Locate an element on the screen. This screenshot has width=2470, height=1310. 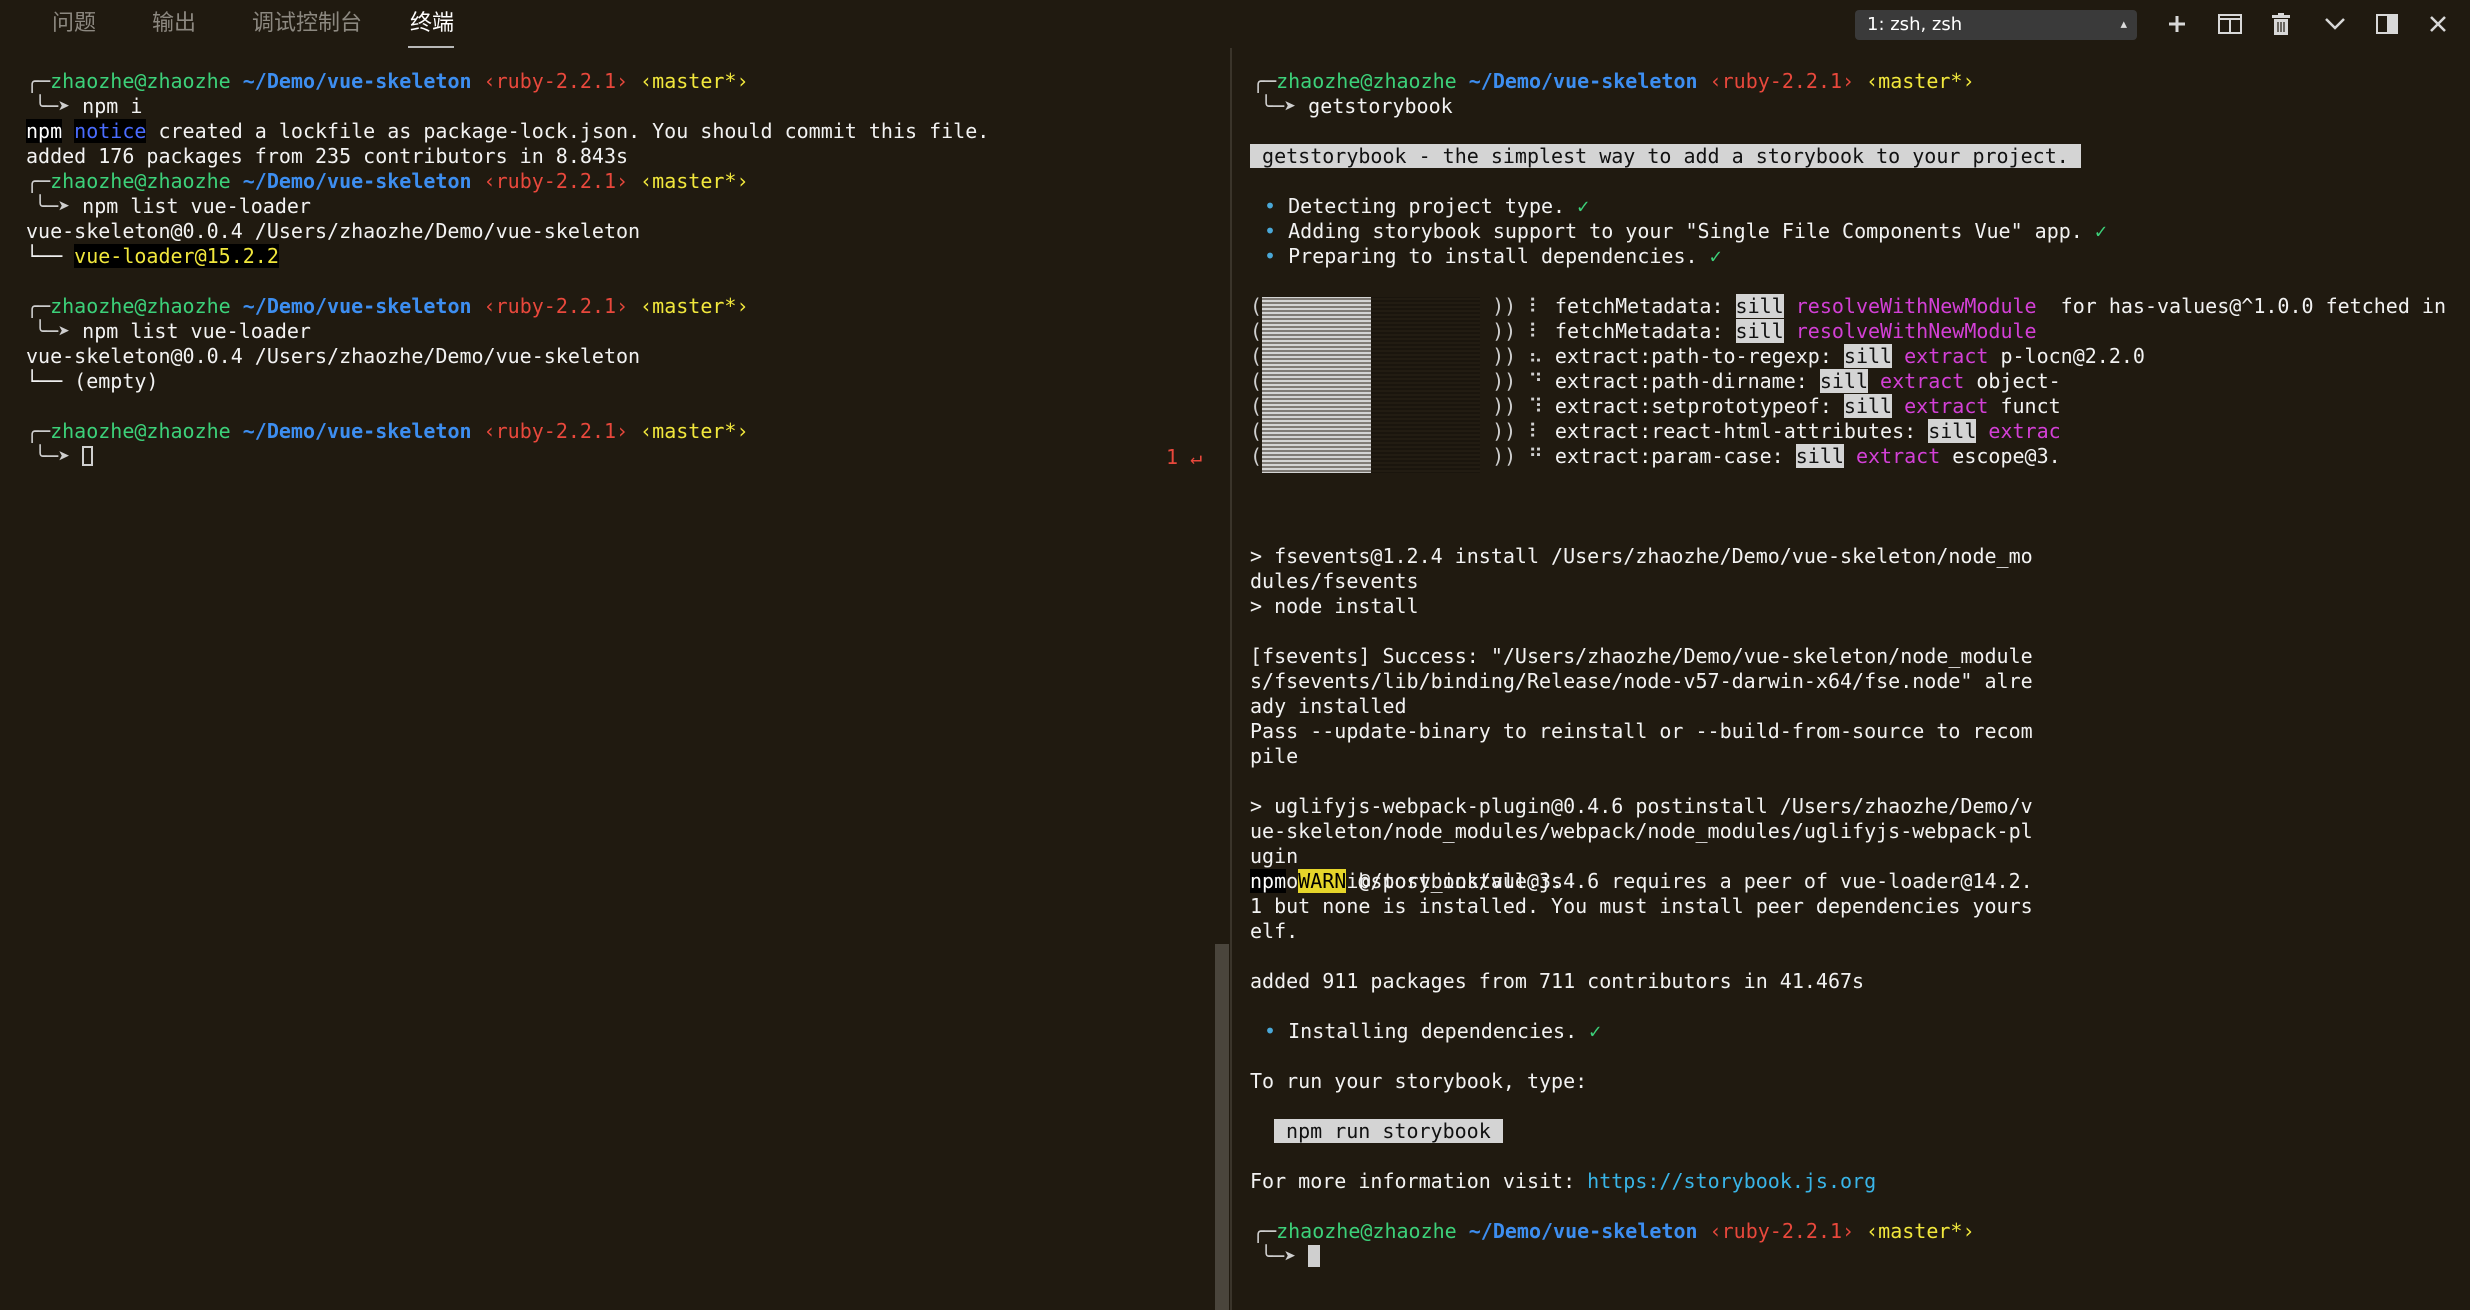
command-line: ╰─➤ getstorybook is located at coordinates (1356, 106).